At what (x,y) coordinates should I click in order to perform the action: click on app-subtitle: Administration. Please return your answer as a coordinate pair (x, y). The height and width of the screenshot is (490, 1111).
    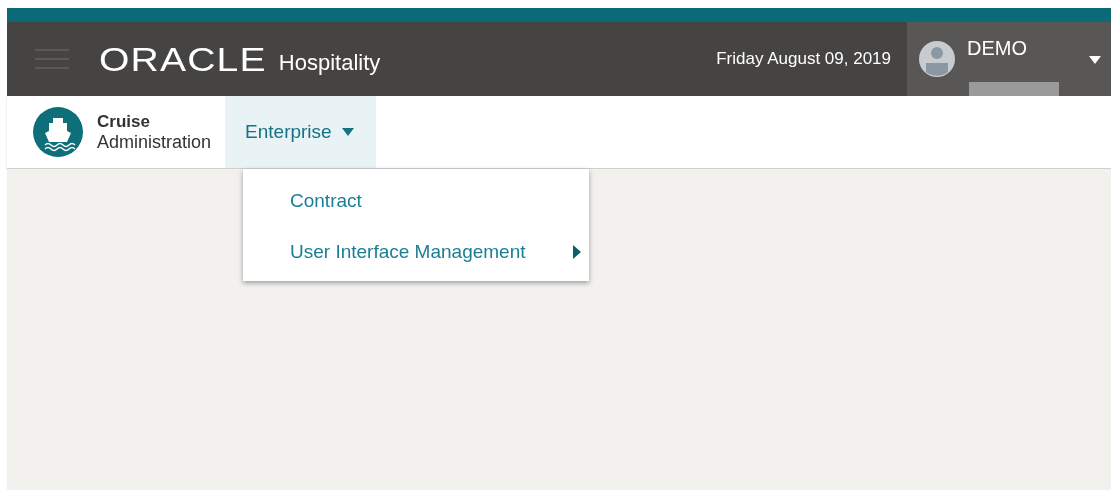
    Looking at the image, I should click on (154, 142).